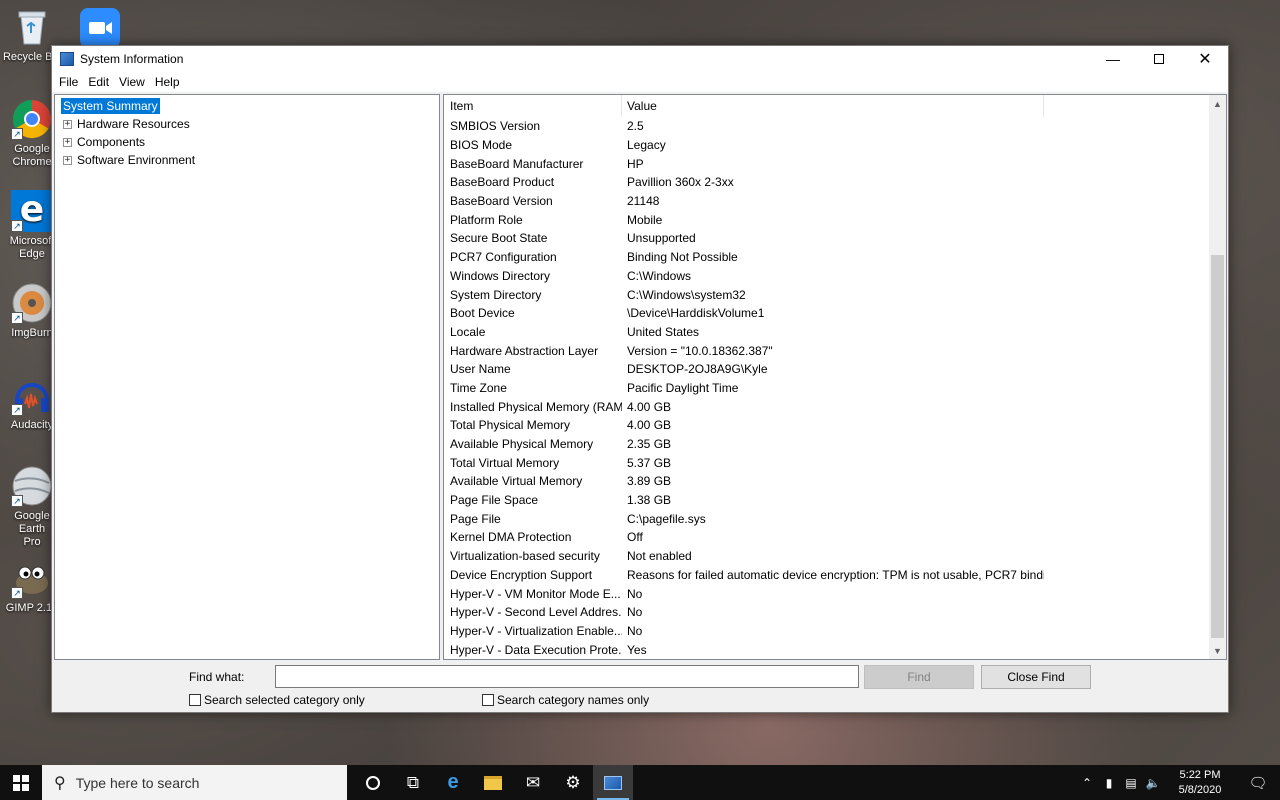 The width and height of the screenshot is (1280, 800). Describe the element at coordinates (132, 82) in the screenshot. I see `menu-view: View` at that location.